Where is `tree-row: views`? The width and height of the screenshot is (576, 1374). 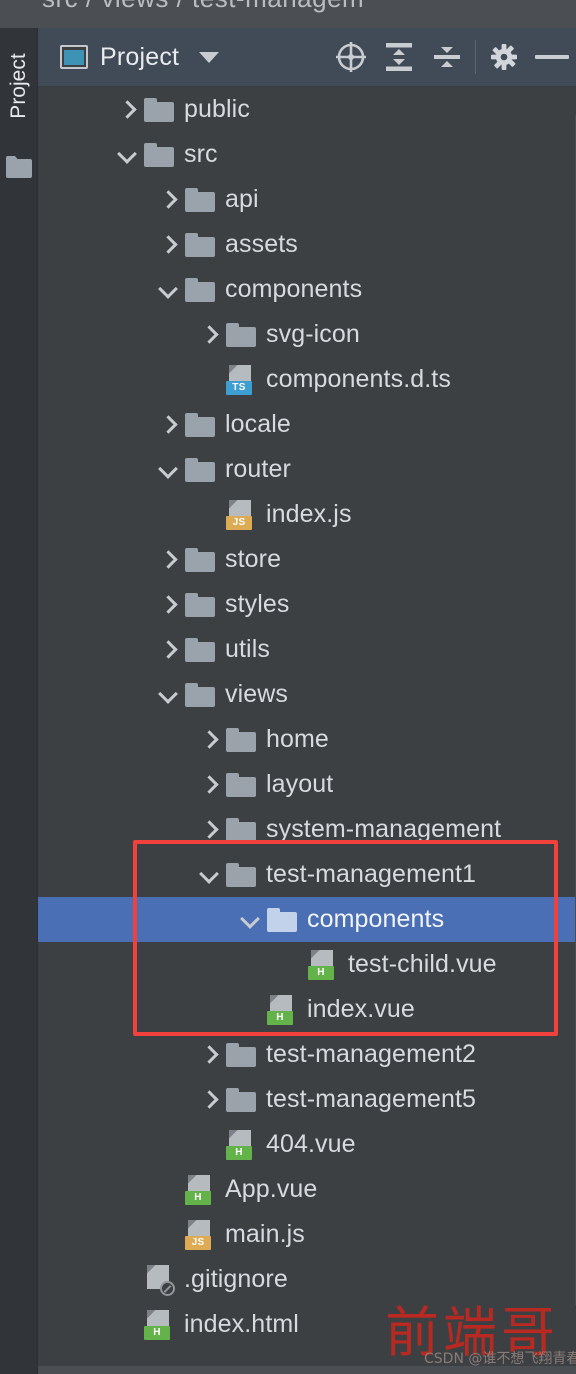
tree-row: views is located at coordinates (307, 694).